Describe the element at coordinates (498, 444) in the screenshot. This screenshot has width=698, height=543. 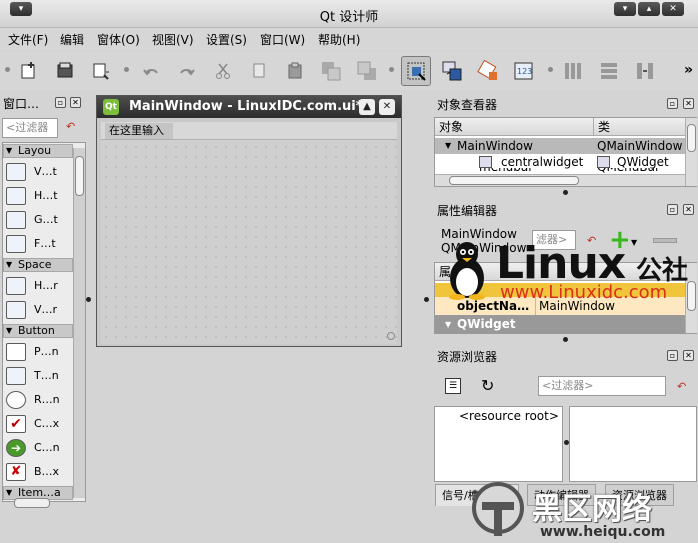
I see `resource-tree: <resource root>` at that location.